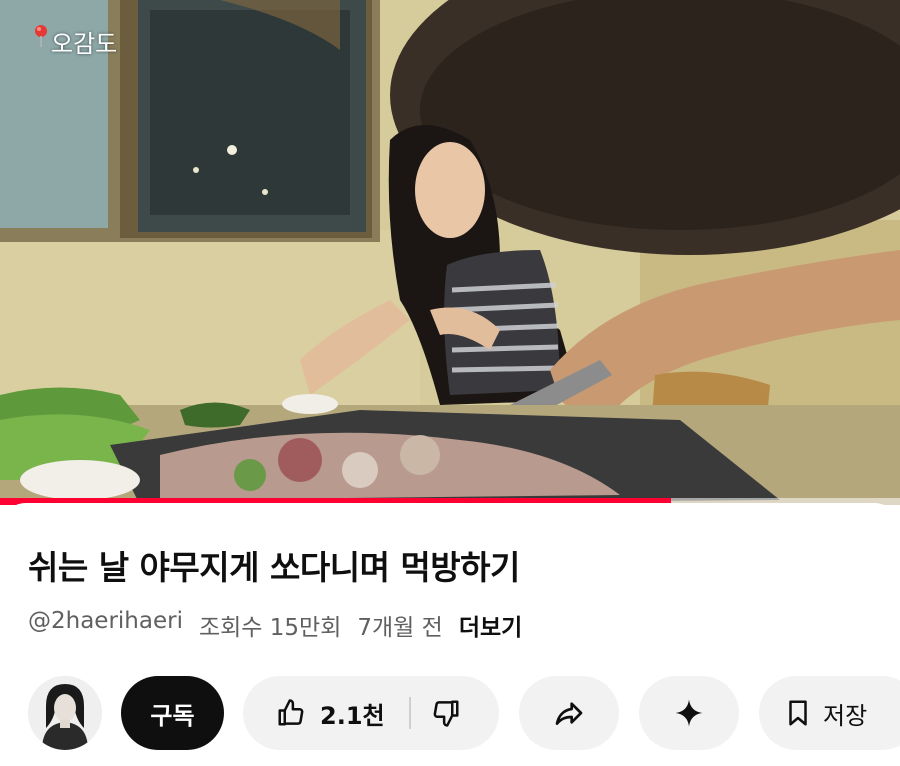  I want to click on dislike-button, so click(446, 713).